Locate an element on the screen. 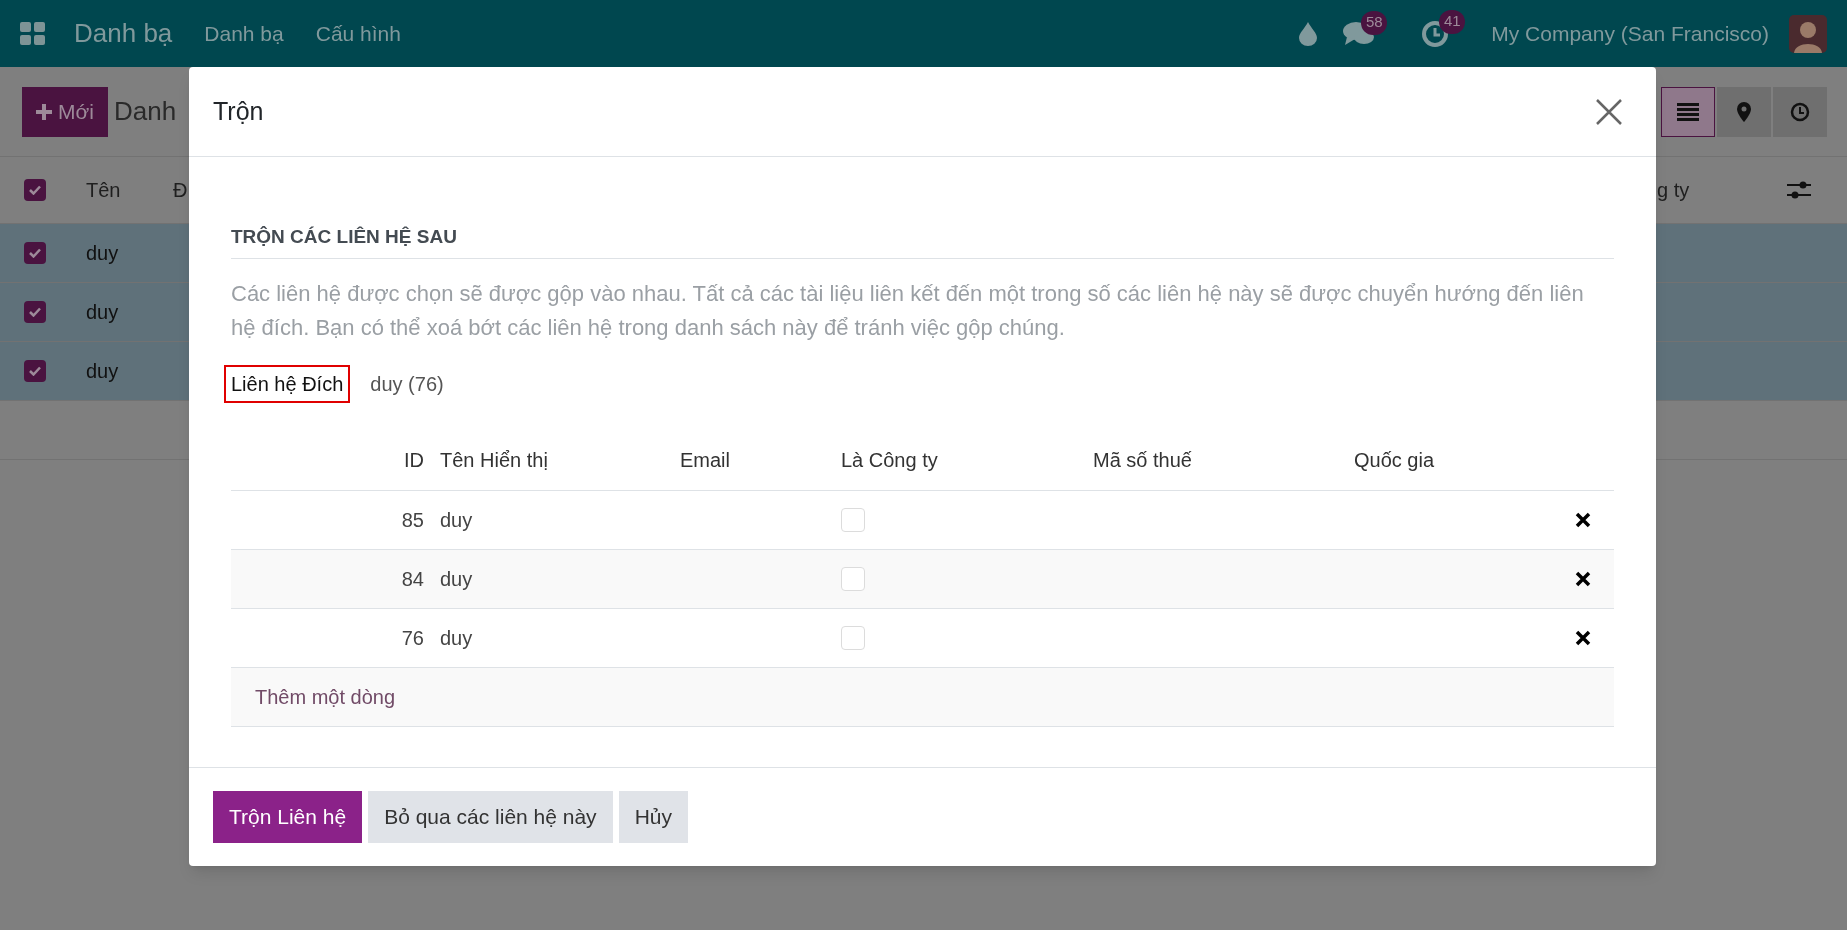  breadcrumb: Danh is located at coordinates (145, 111).